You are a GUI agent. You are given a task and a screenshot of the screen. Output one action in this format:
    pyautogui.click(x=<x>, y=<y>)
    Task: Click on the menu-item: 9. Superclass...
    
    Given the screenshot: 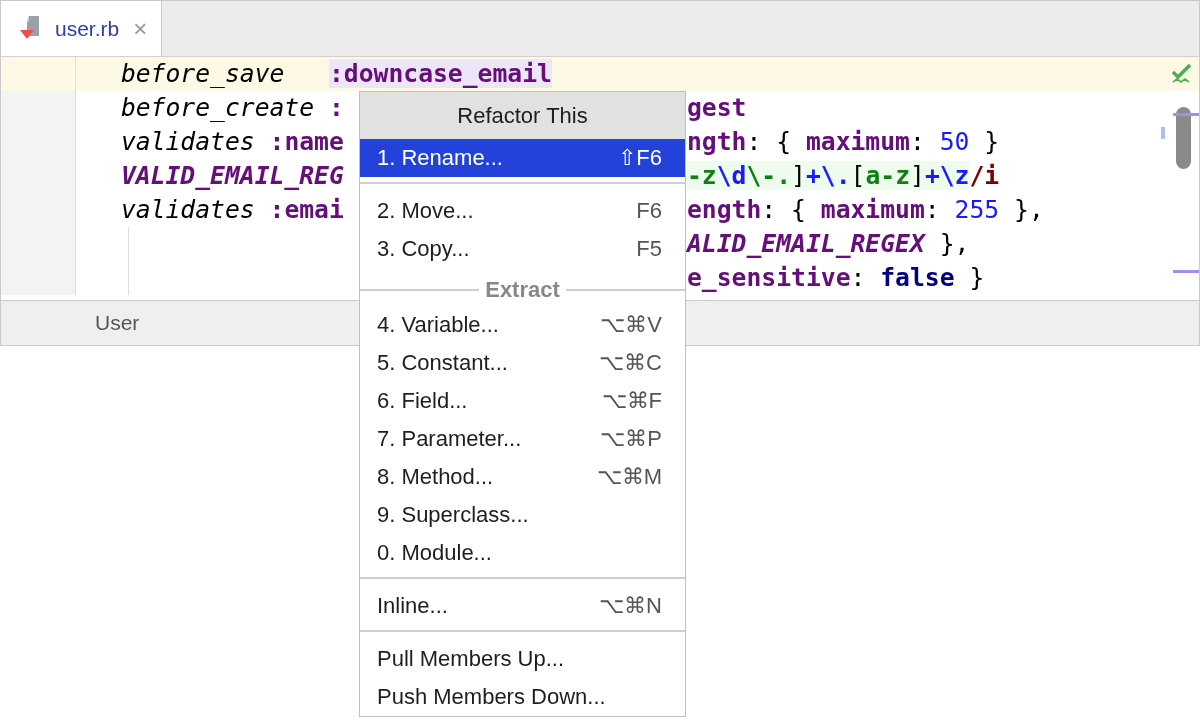 What is the action you would take?
    pyautogui.click(x=522, y=515)
    